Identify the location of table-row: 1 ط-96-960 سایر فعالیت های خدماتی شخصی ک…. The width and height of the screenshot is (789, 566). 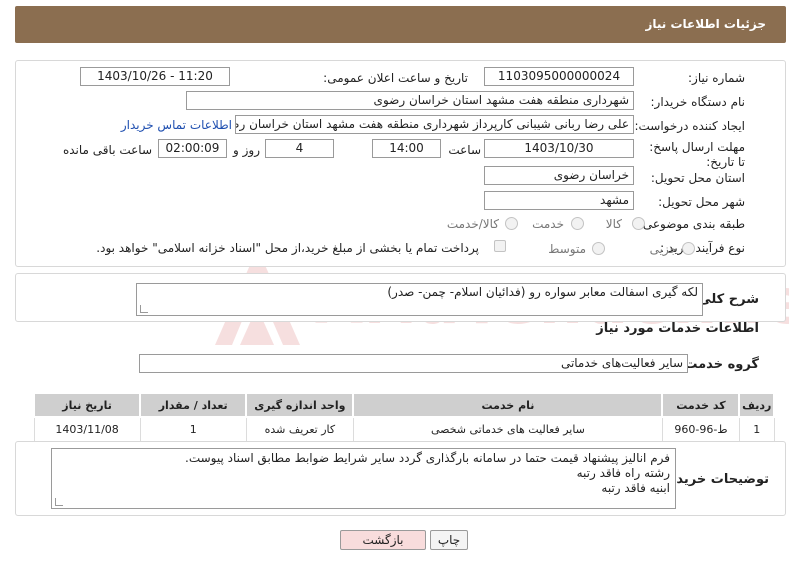
(404, 429).